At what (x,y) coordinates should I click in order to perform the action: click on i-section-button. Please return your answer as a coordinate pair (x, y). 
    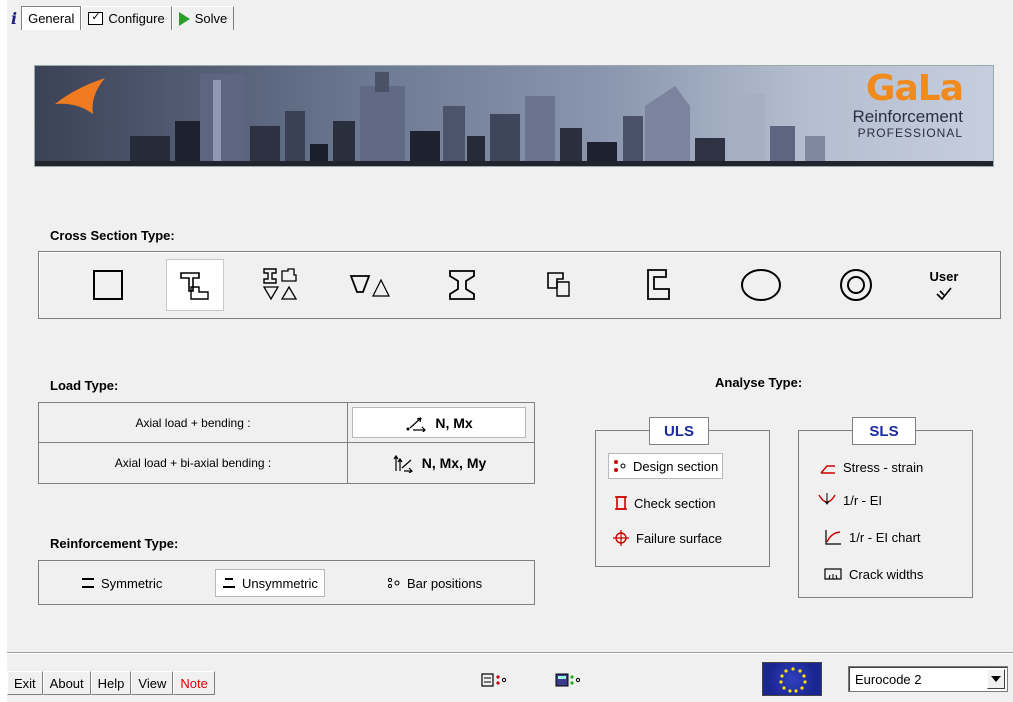
    Looking at the image, I should click on (462, 285).